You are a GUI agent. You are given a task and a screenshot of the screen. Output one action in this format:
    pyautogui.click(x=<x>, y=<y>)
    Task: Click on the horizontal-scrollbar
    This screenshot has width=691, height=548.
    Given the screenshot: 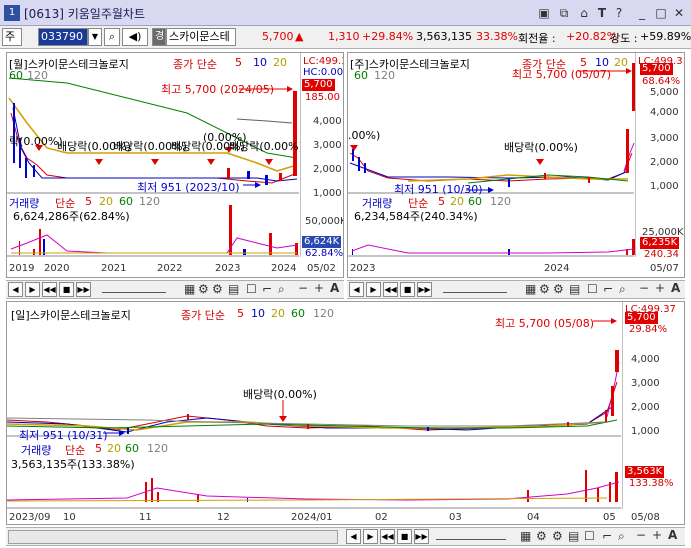 What is the action you would take?
    pyautogui.click(x=173, y=537)
    